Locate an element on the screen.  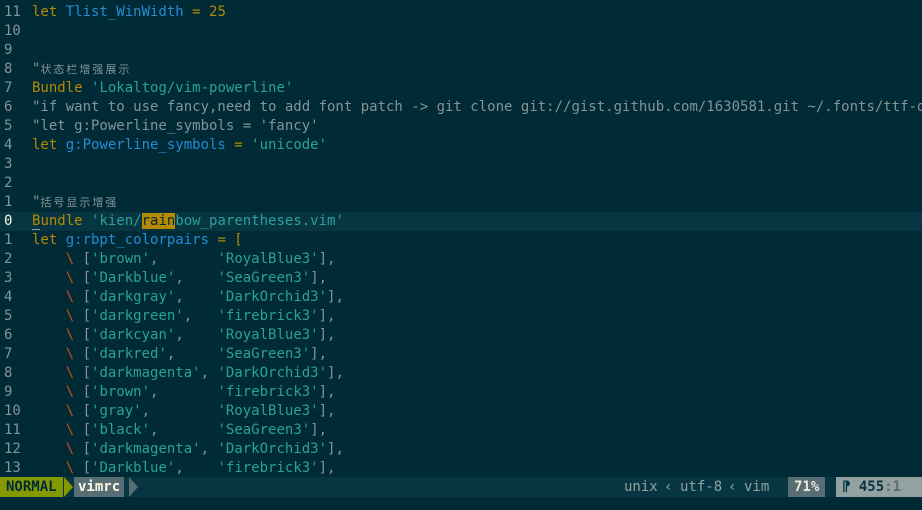
relative-line-number: 0 is located at coordinates (8, 221).